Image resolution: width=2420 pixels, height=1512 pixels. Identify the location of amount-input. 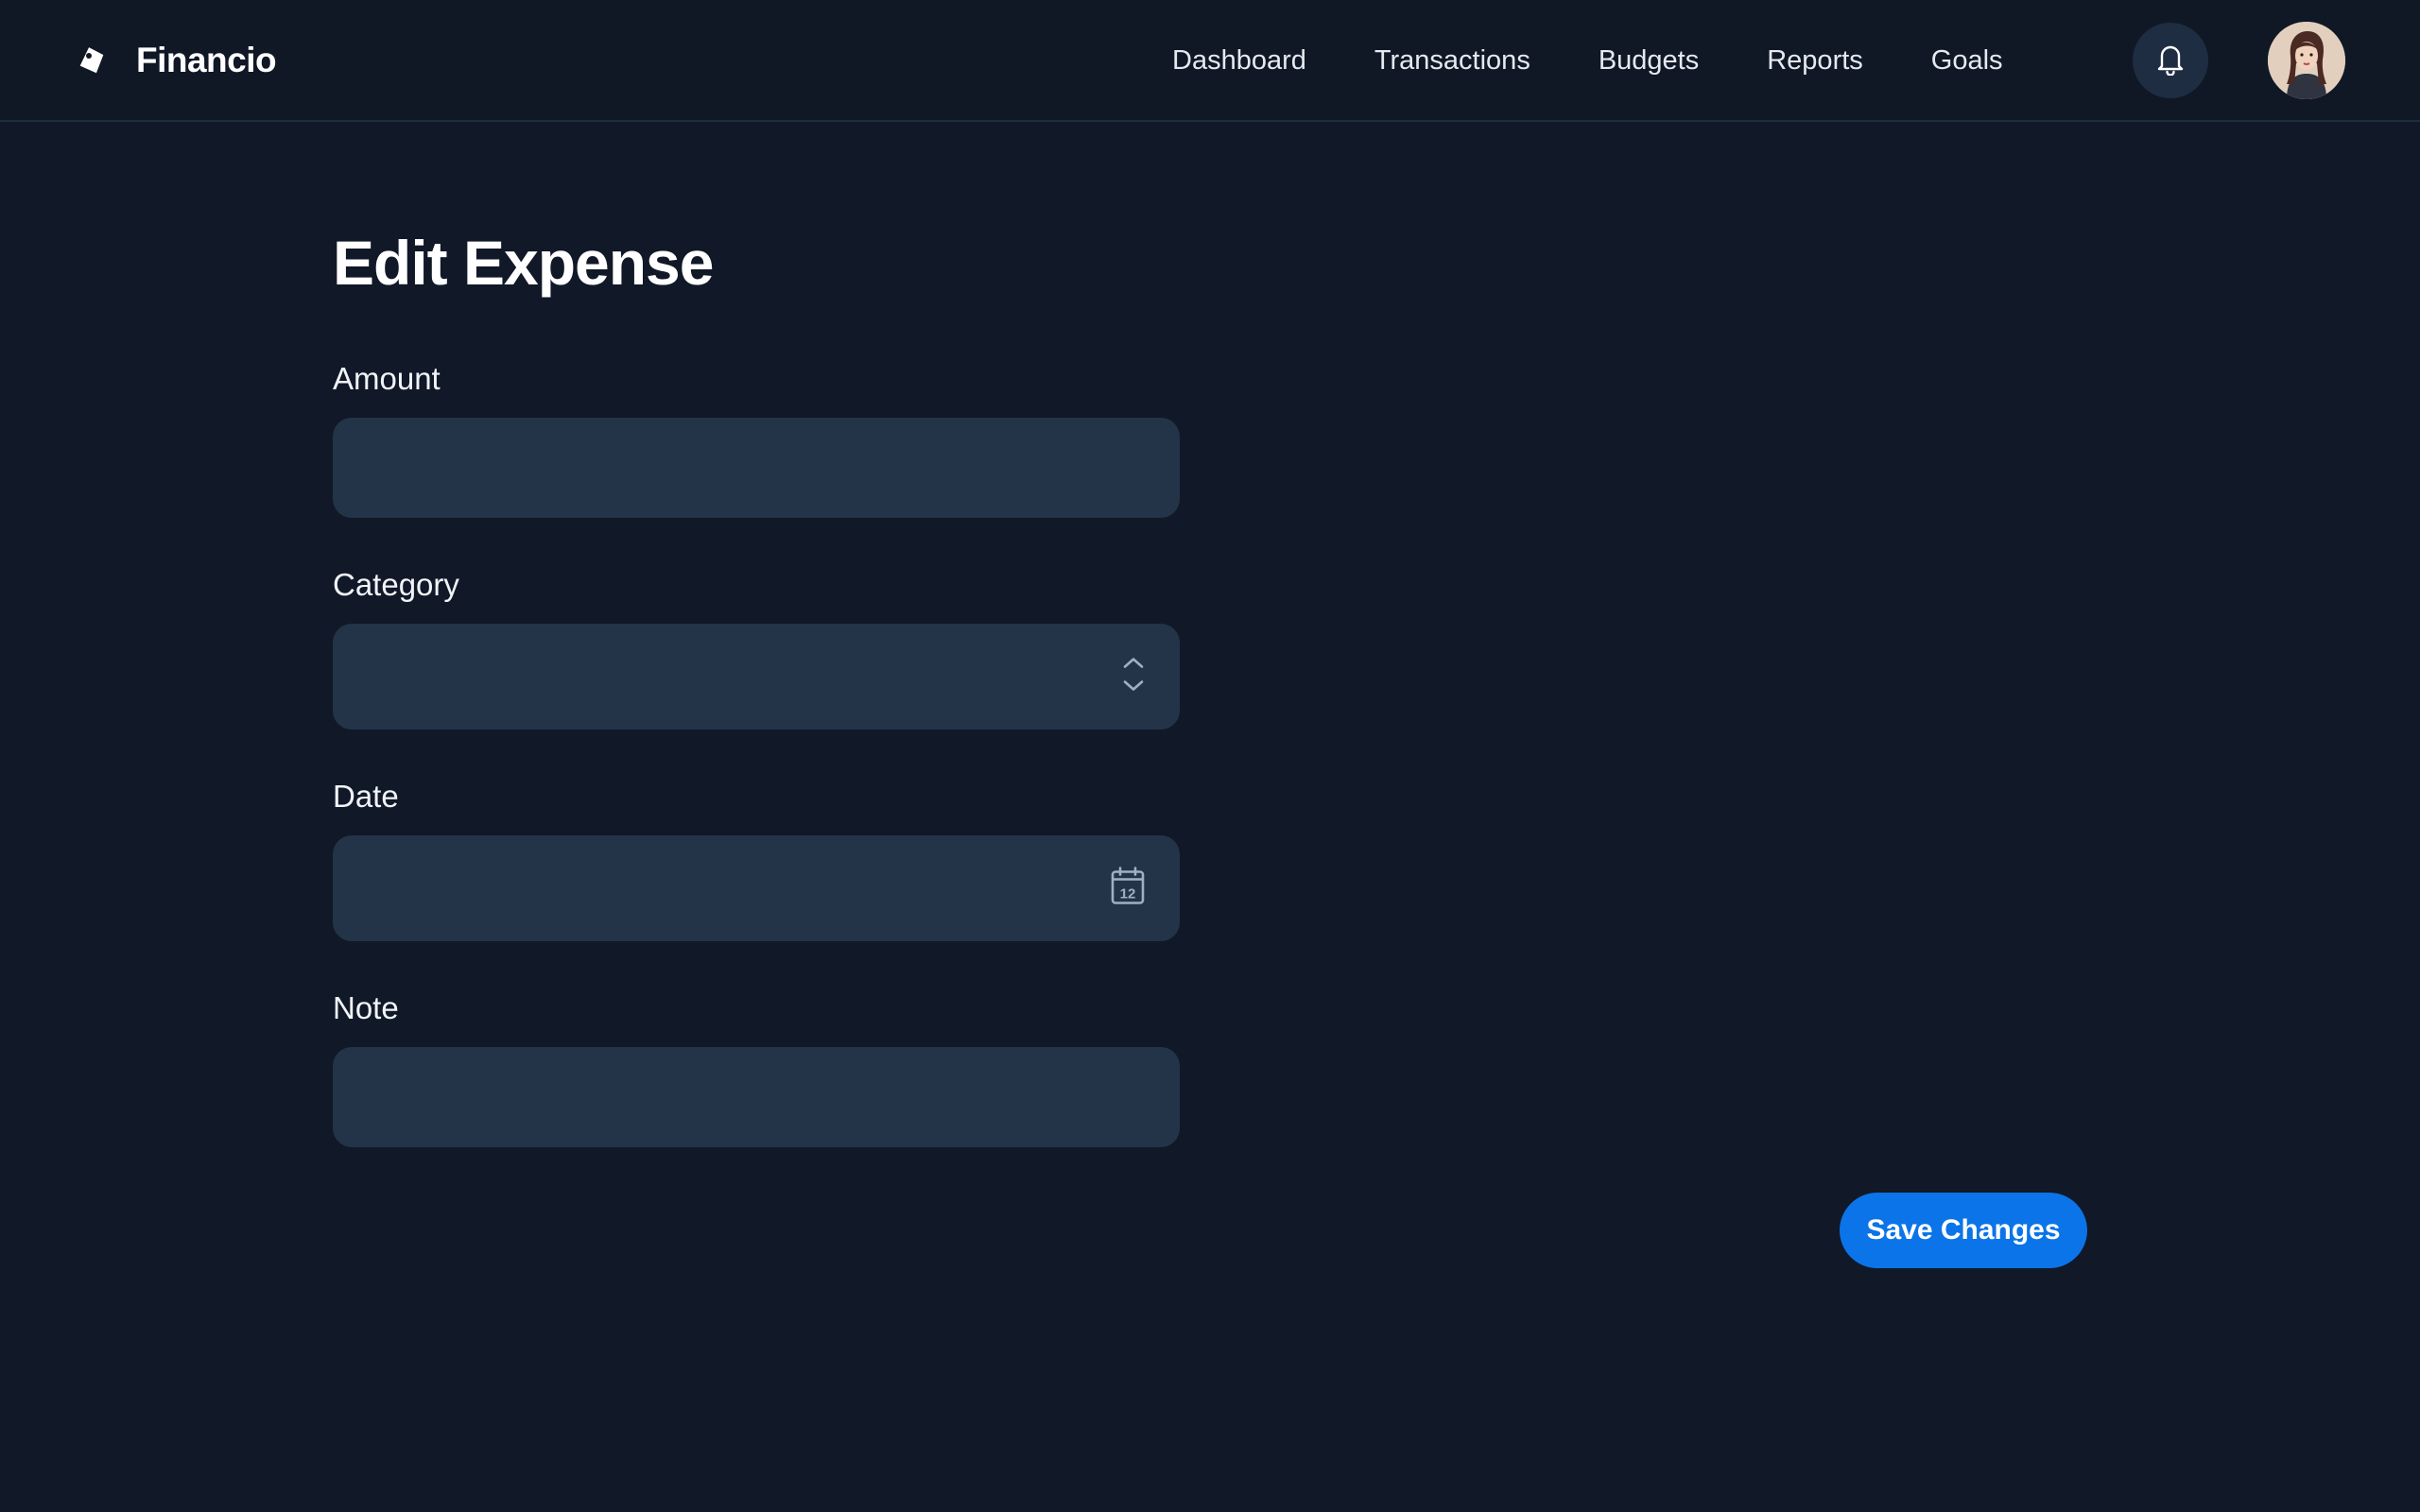
(756, 468).